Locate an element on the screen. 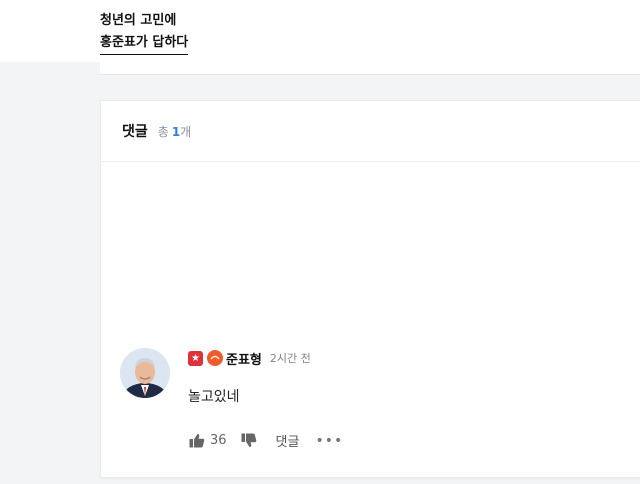 The image size is (640, 484). thumbs-up-icon is located at coordinates (196, 440).